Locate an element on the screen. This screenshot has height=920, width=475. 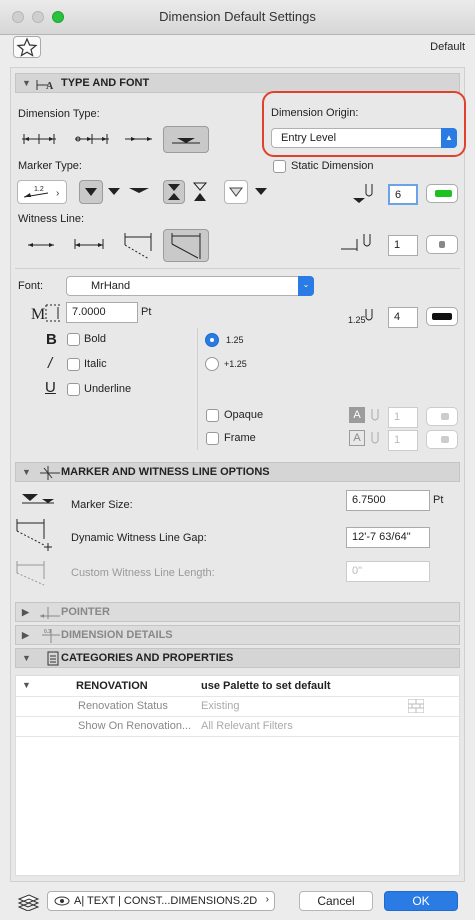
opaque-pen-color-swatch is located at coordinates (442, 416).